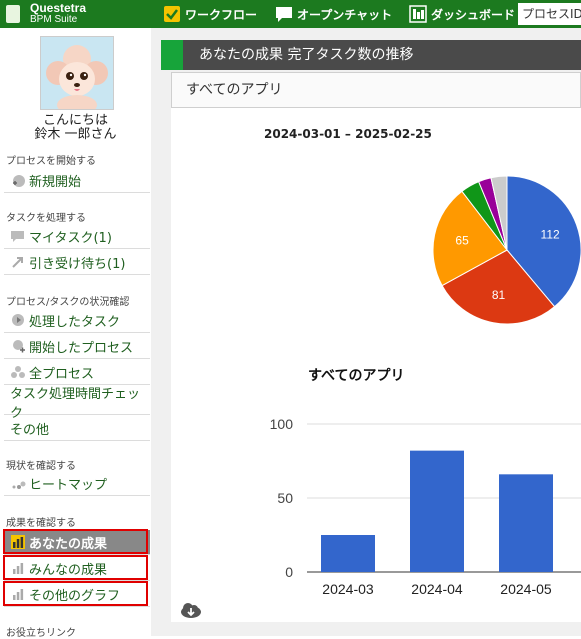 The width and height of the screenshot is (581, 639). What do you see at coordinates (18, 180) in the screenshot?
I see `new-start-icon` at bounding box center [18, 180].